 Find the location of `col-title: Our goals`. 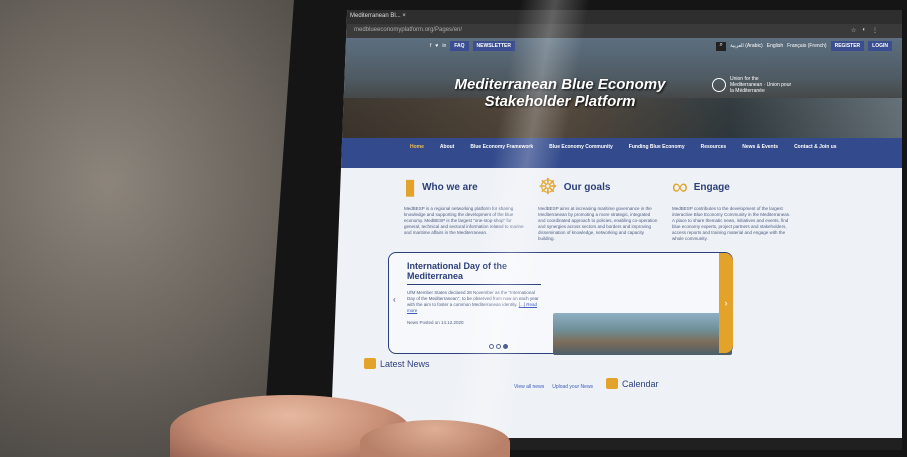

col-title: Our goals is located at coordinates (587, 187).